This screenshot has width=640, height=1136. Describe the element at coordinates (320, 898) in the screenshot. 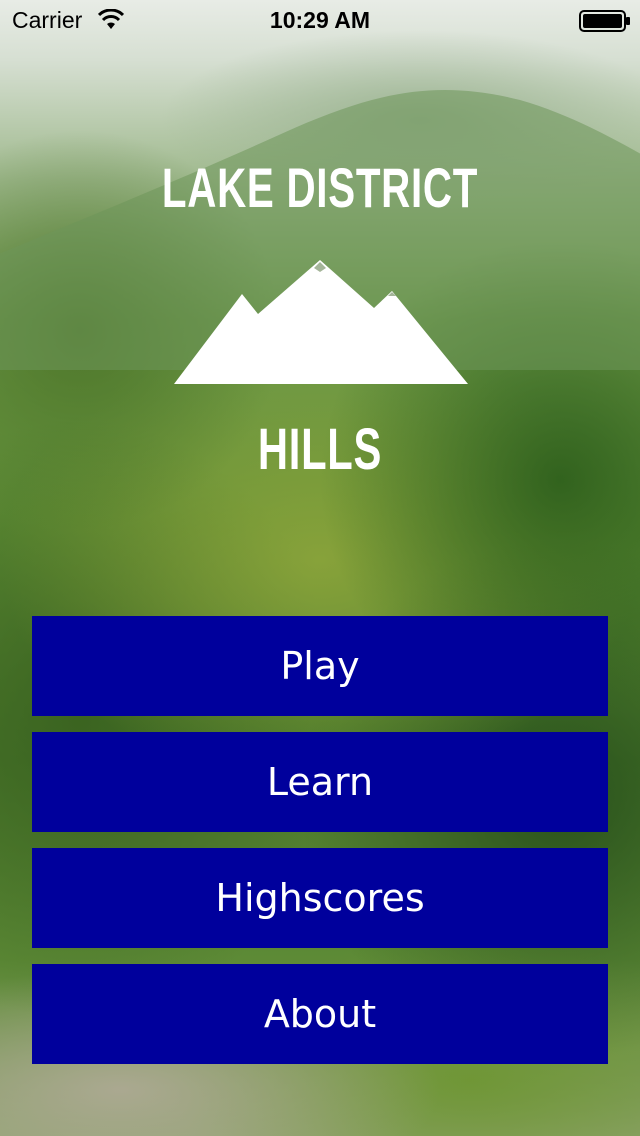

I see `highscores-button: Highscores` at that location.